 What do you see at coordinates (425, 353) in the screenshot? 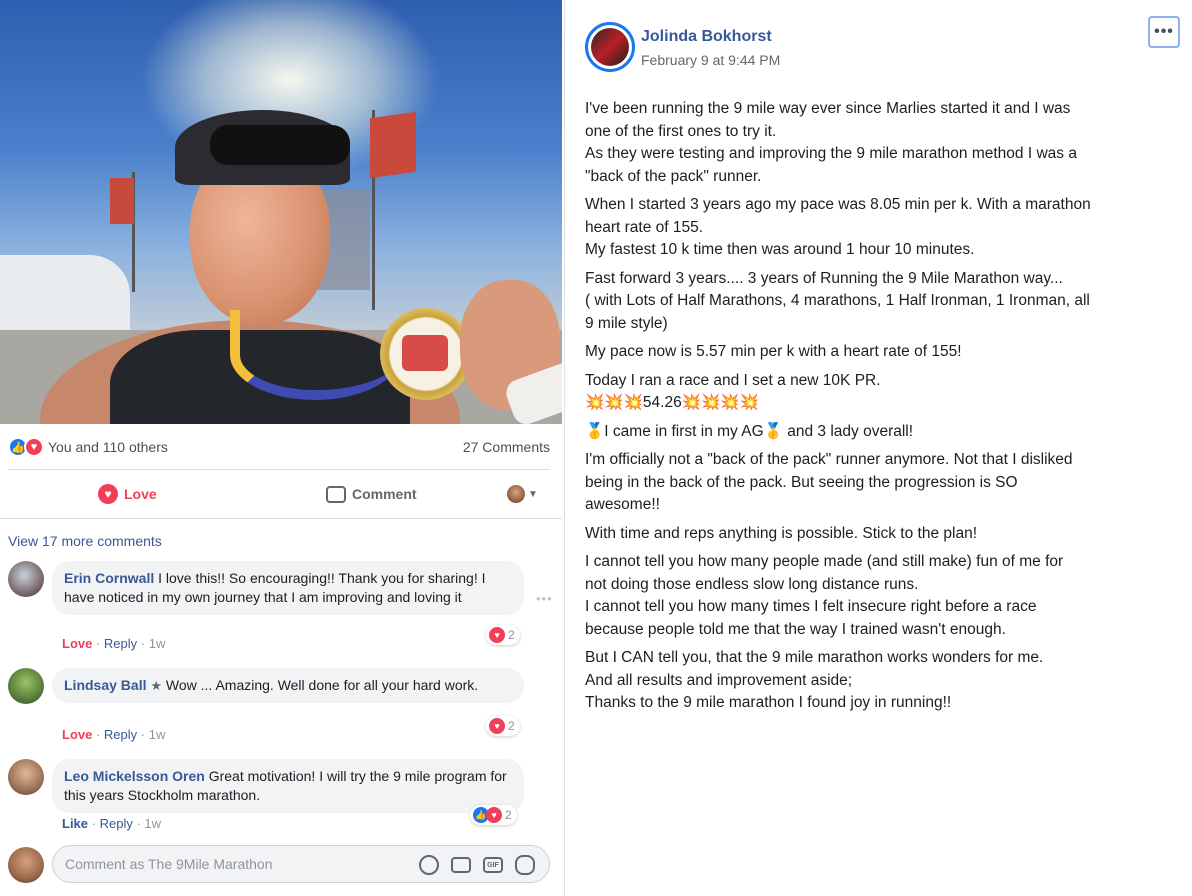
I see `medal-emblem` at bounding box center [425, 353].